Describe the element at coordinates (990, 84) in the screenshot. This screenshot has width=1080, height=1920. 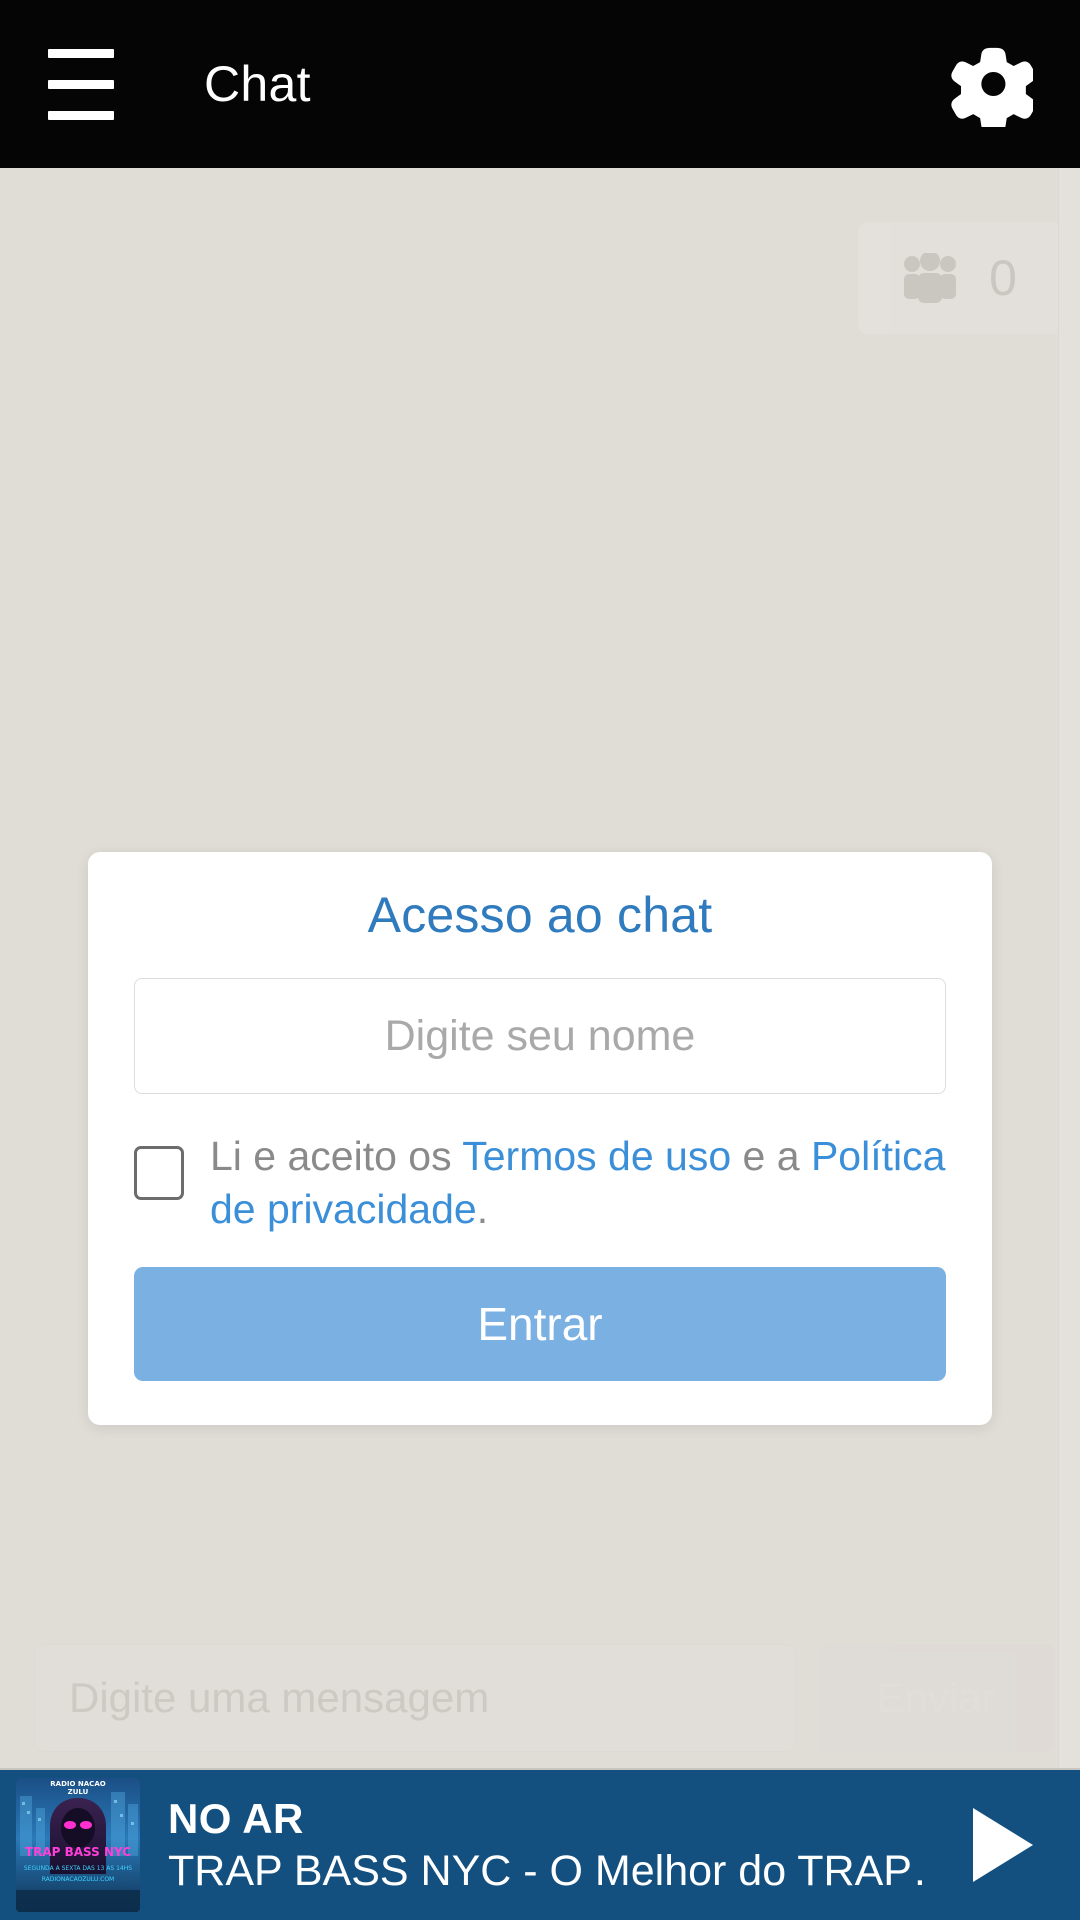
I see `gear-icon` at that location.